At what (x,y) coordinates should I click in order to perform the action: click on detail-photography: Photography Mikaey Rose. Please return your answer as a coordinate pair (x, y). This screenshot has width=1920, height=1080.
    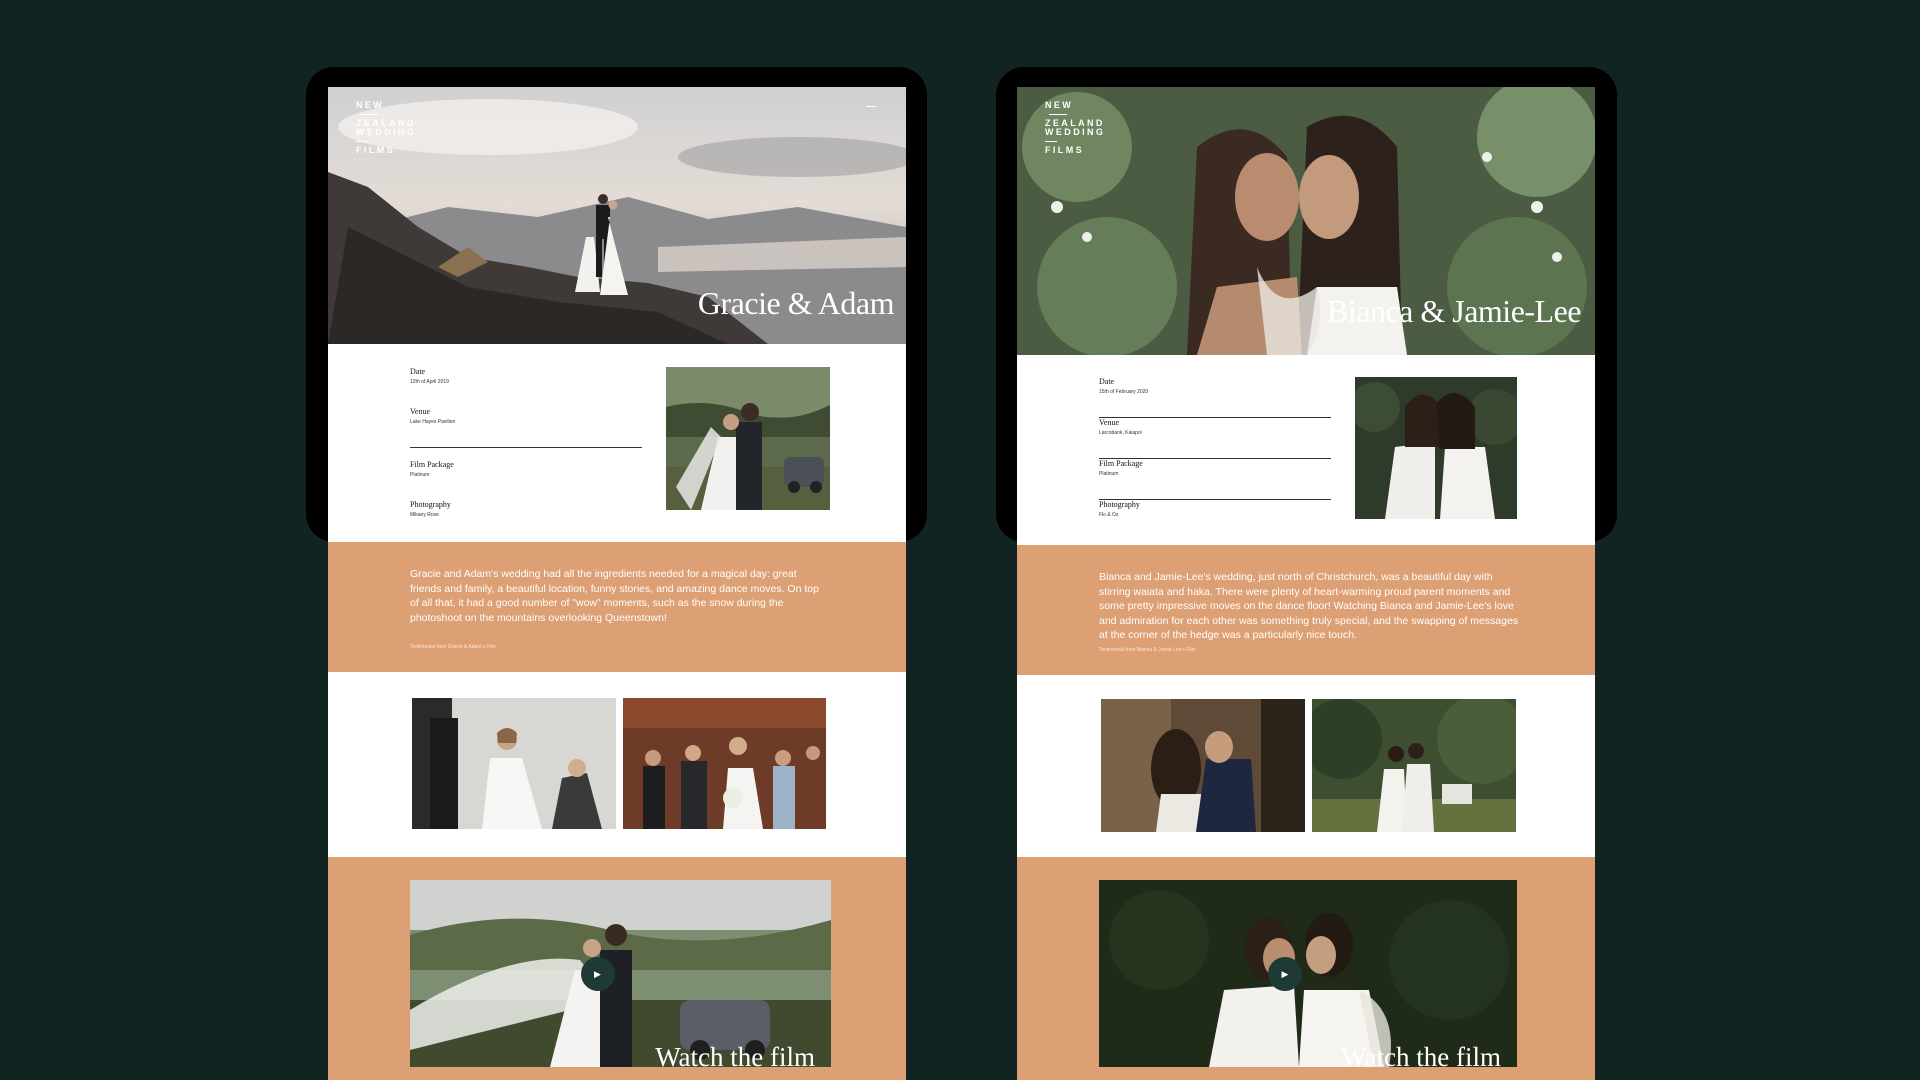
    Looking at the image, I should click on (430, 509).